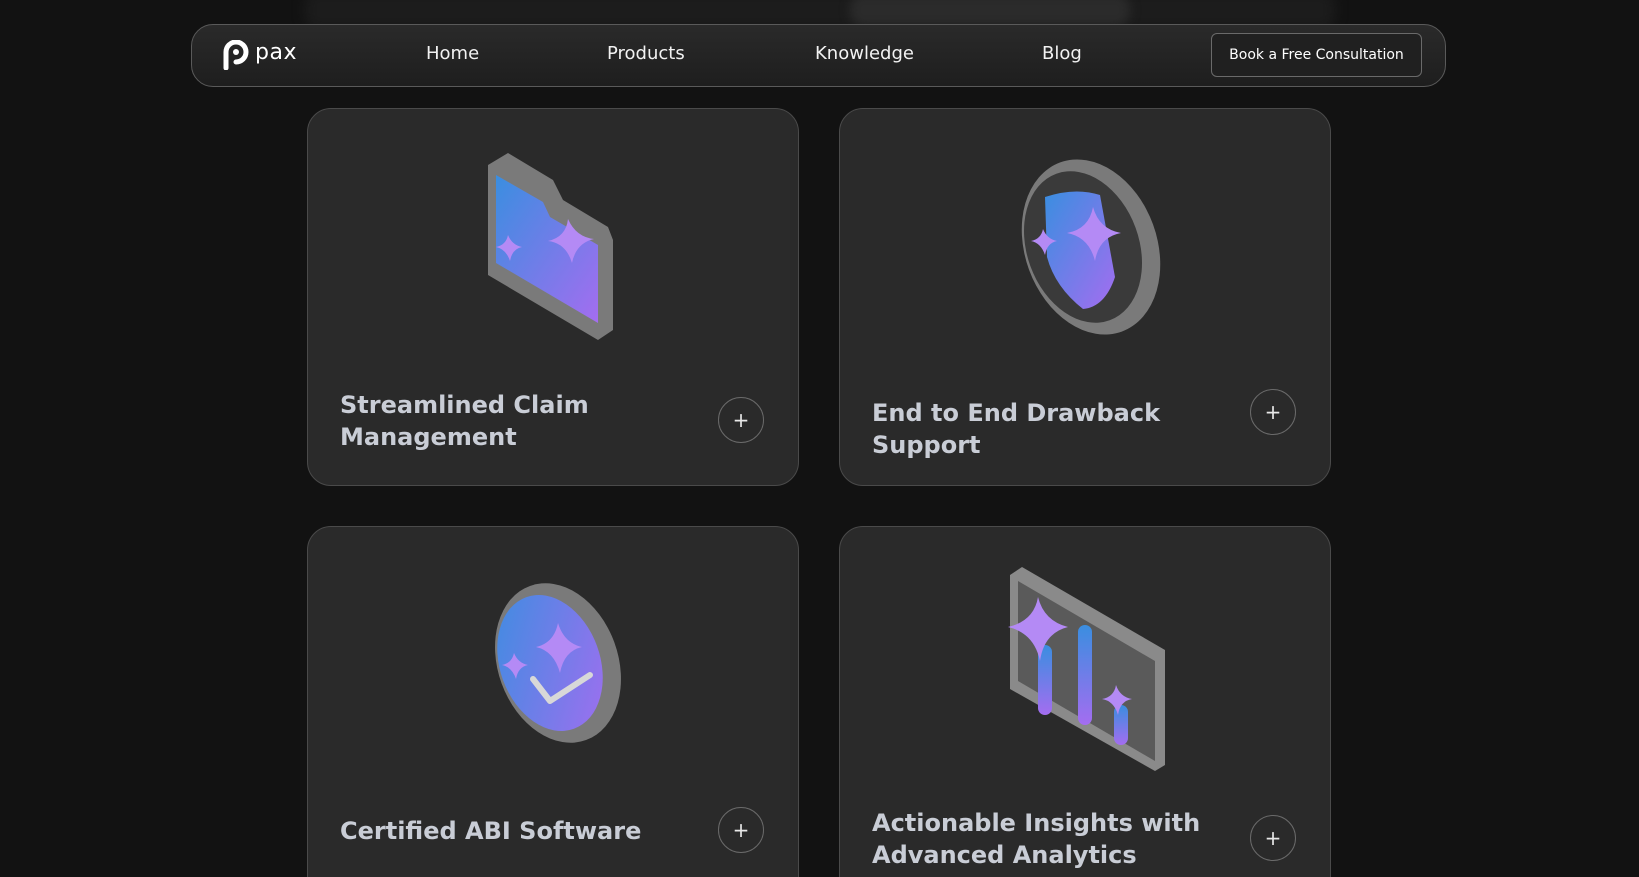 The image size is (1639, 877). What do you see at coordinates (553, 250) in the screenshot?
I see `folder-sparkle-icon` at bounding box center [553, 250].